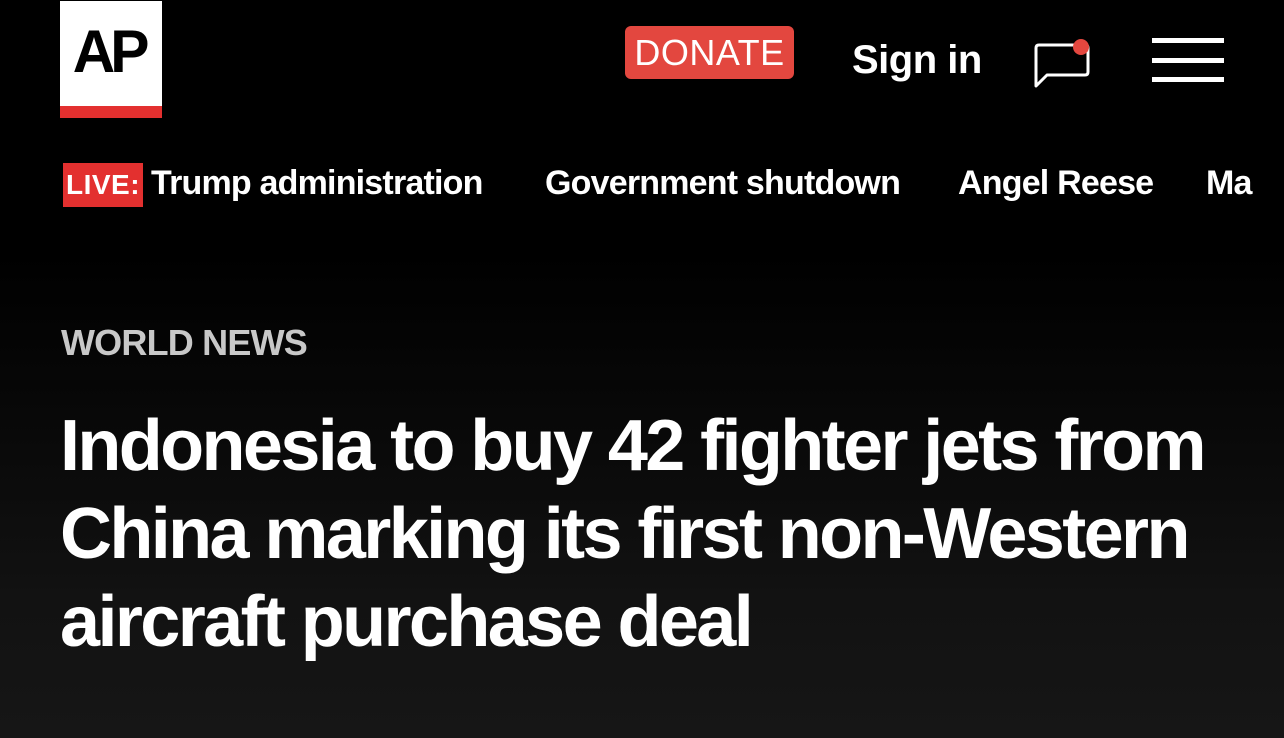  Describe the element at coordinates (317, 183) in the screenshot. I see `trend-item-trump-administration: Trump administration` at that location.